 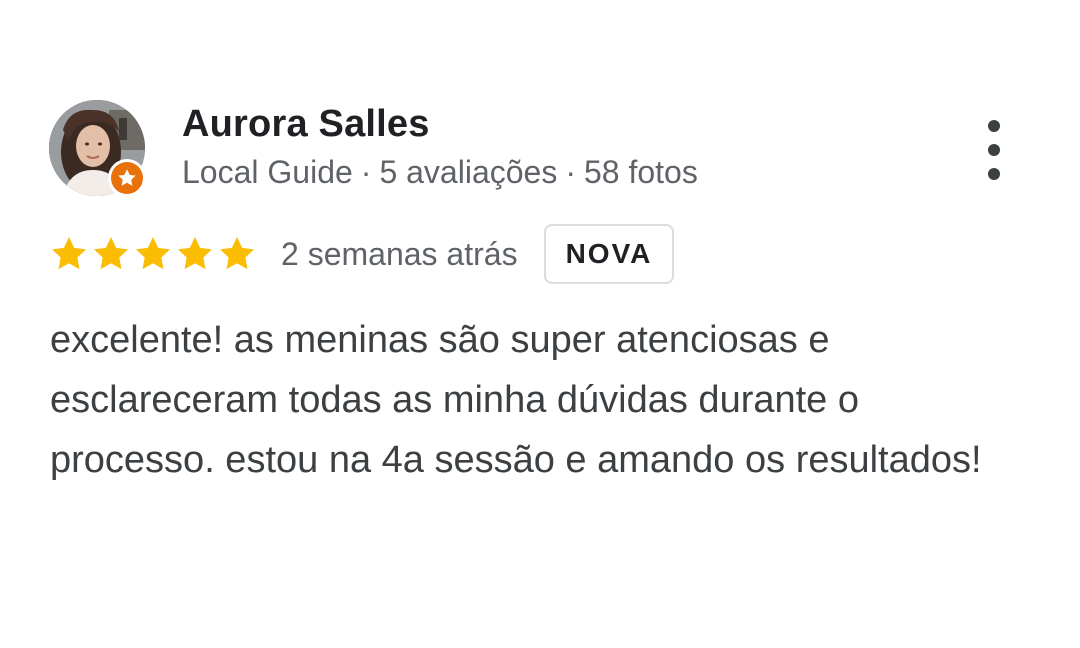 What do you see at coordinates (994, 126) in the screenshot?
I see `more-vert-icon` at bounding box center [994, 126].